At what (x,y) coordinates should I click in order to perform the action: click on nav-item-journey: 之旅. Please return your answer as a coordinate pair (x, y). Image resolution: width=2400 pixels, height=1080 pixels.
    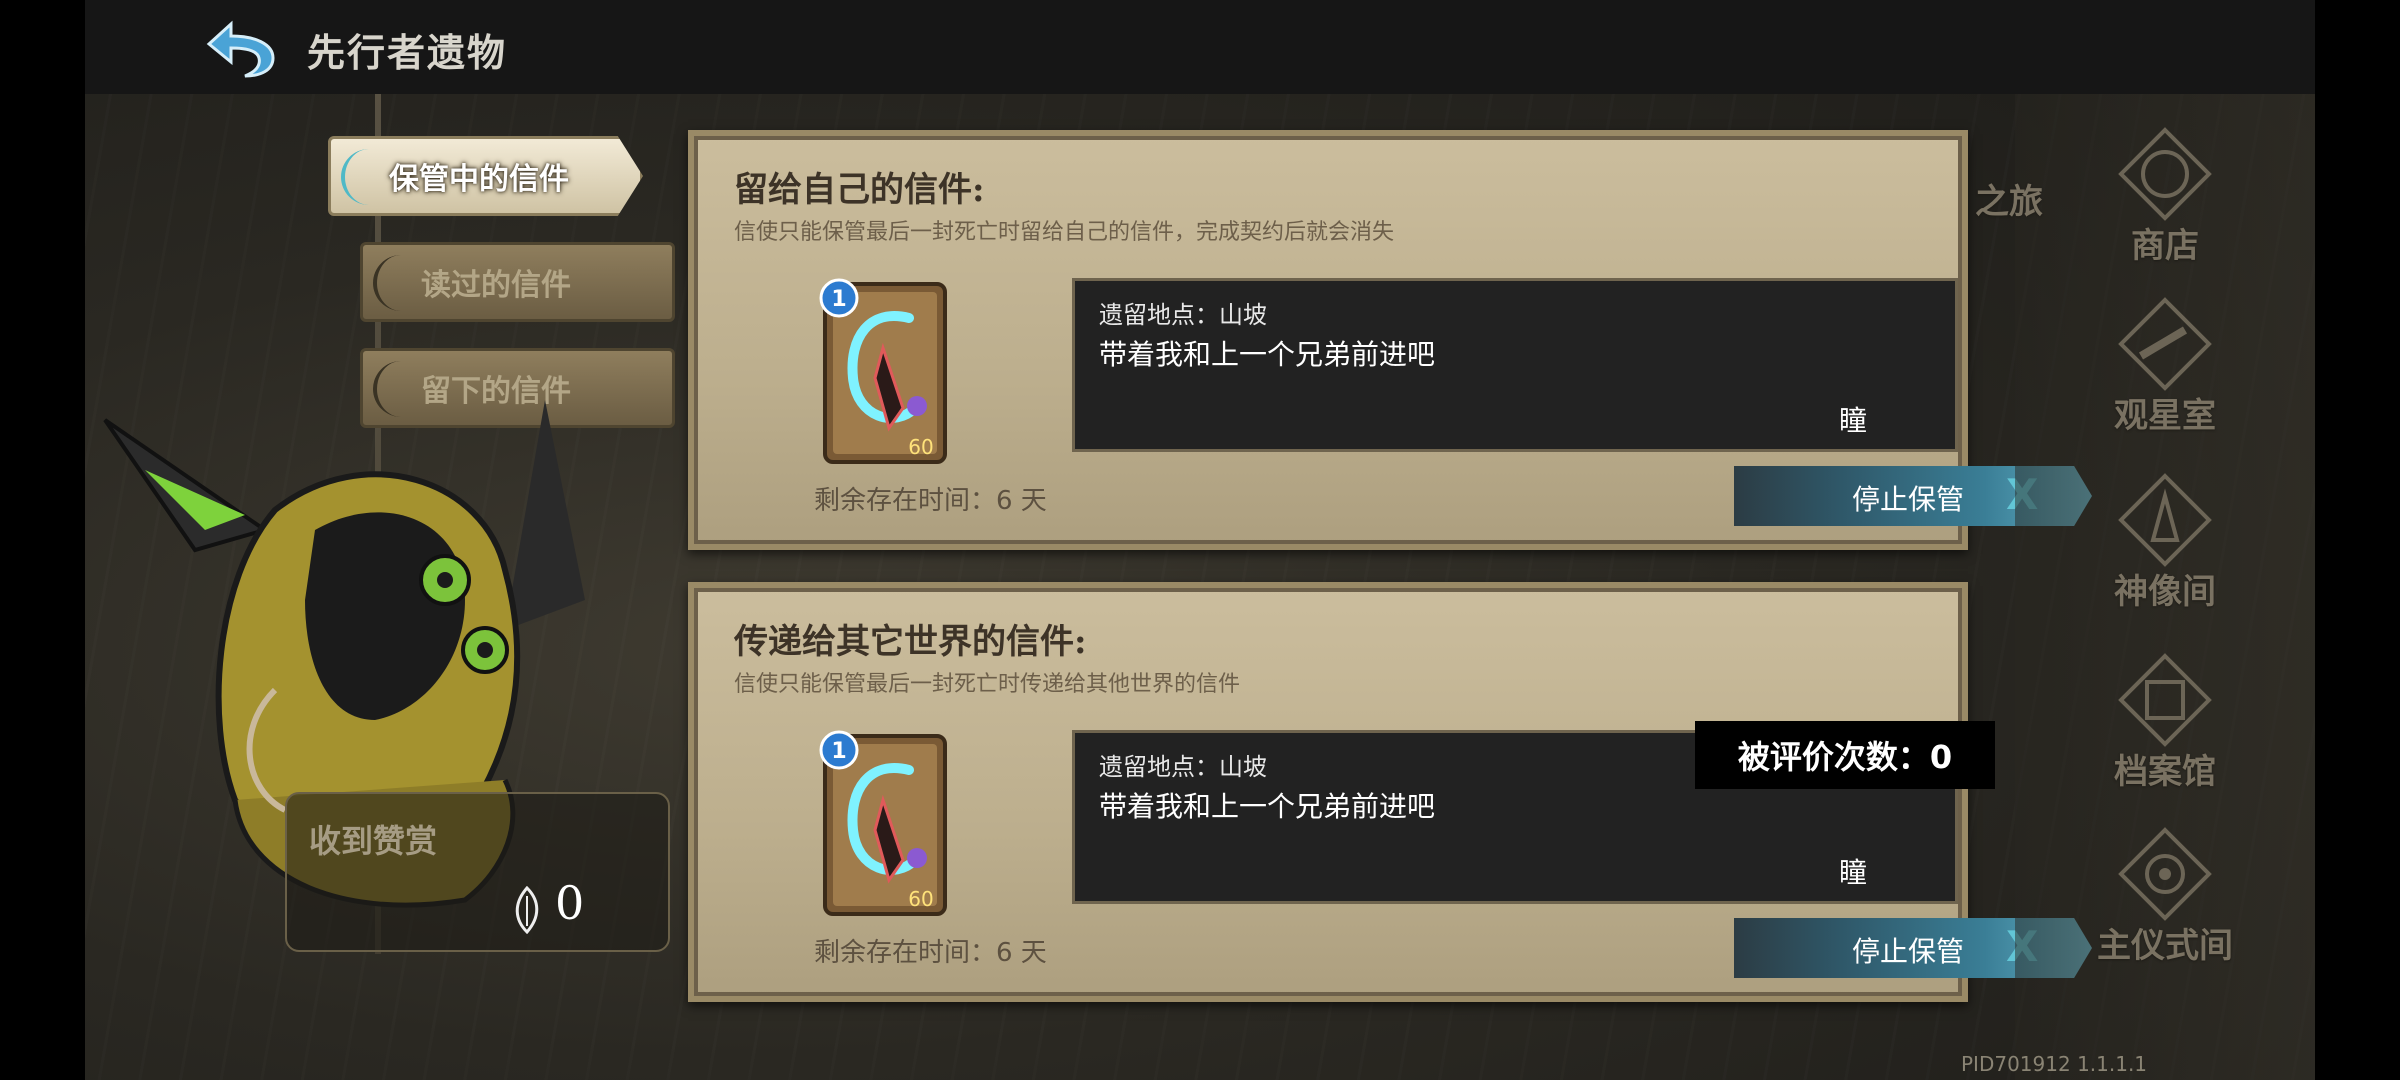
    Looking at the image, I should click on (2015, 202).